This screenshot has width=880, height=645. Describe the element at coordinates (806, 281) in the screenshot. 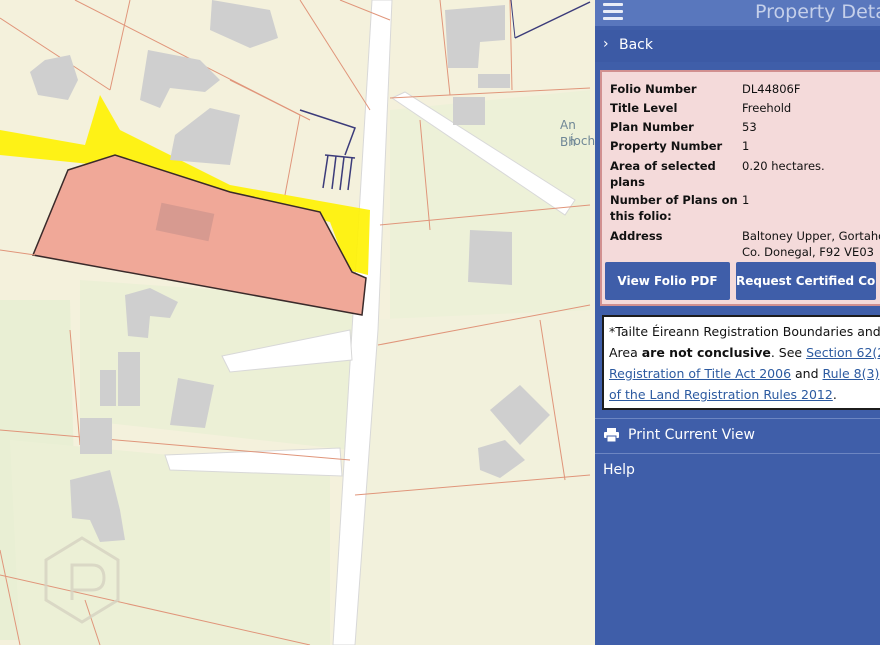

I see `request-certified-copy-button: Request Certified Copy` at that location.